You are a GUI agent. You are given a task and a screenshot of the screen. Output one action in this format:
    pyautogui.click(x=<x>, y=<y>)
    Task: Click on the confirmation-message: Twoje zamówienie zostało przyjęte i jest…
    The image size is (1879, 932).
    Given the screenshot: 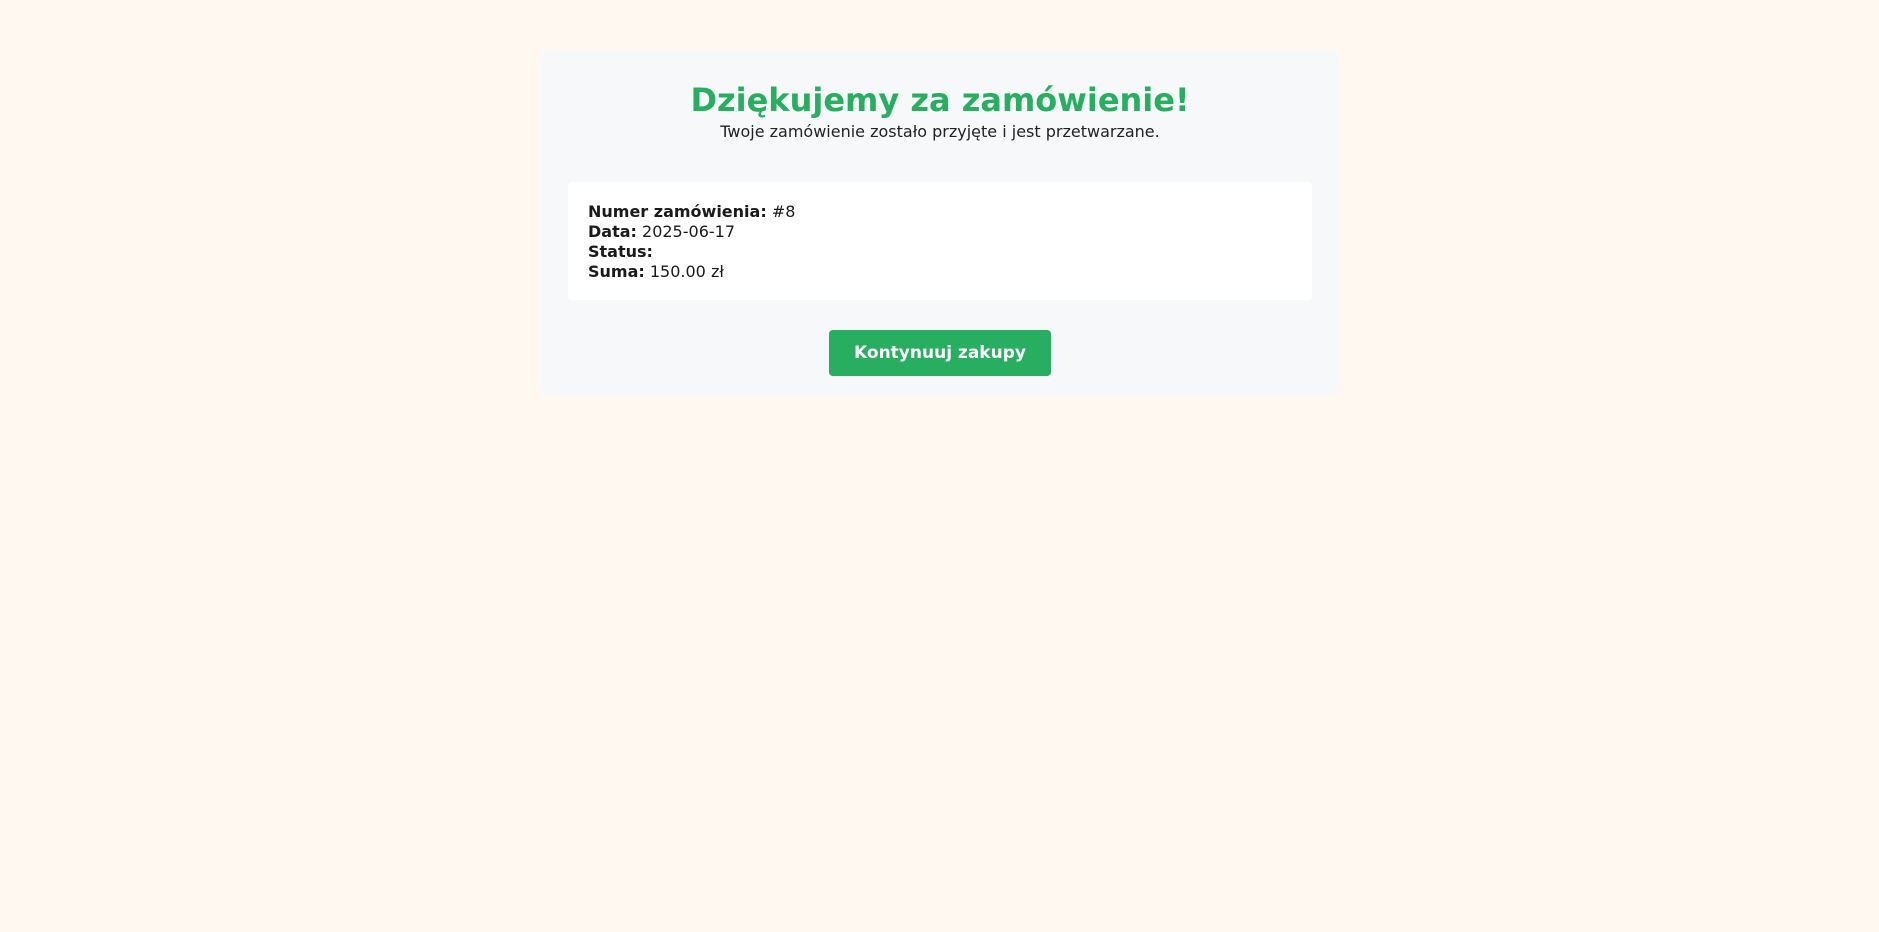 What is the action you would take?
    pyautogui.click(x=940, y=131)
    